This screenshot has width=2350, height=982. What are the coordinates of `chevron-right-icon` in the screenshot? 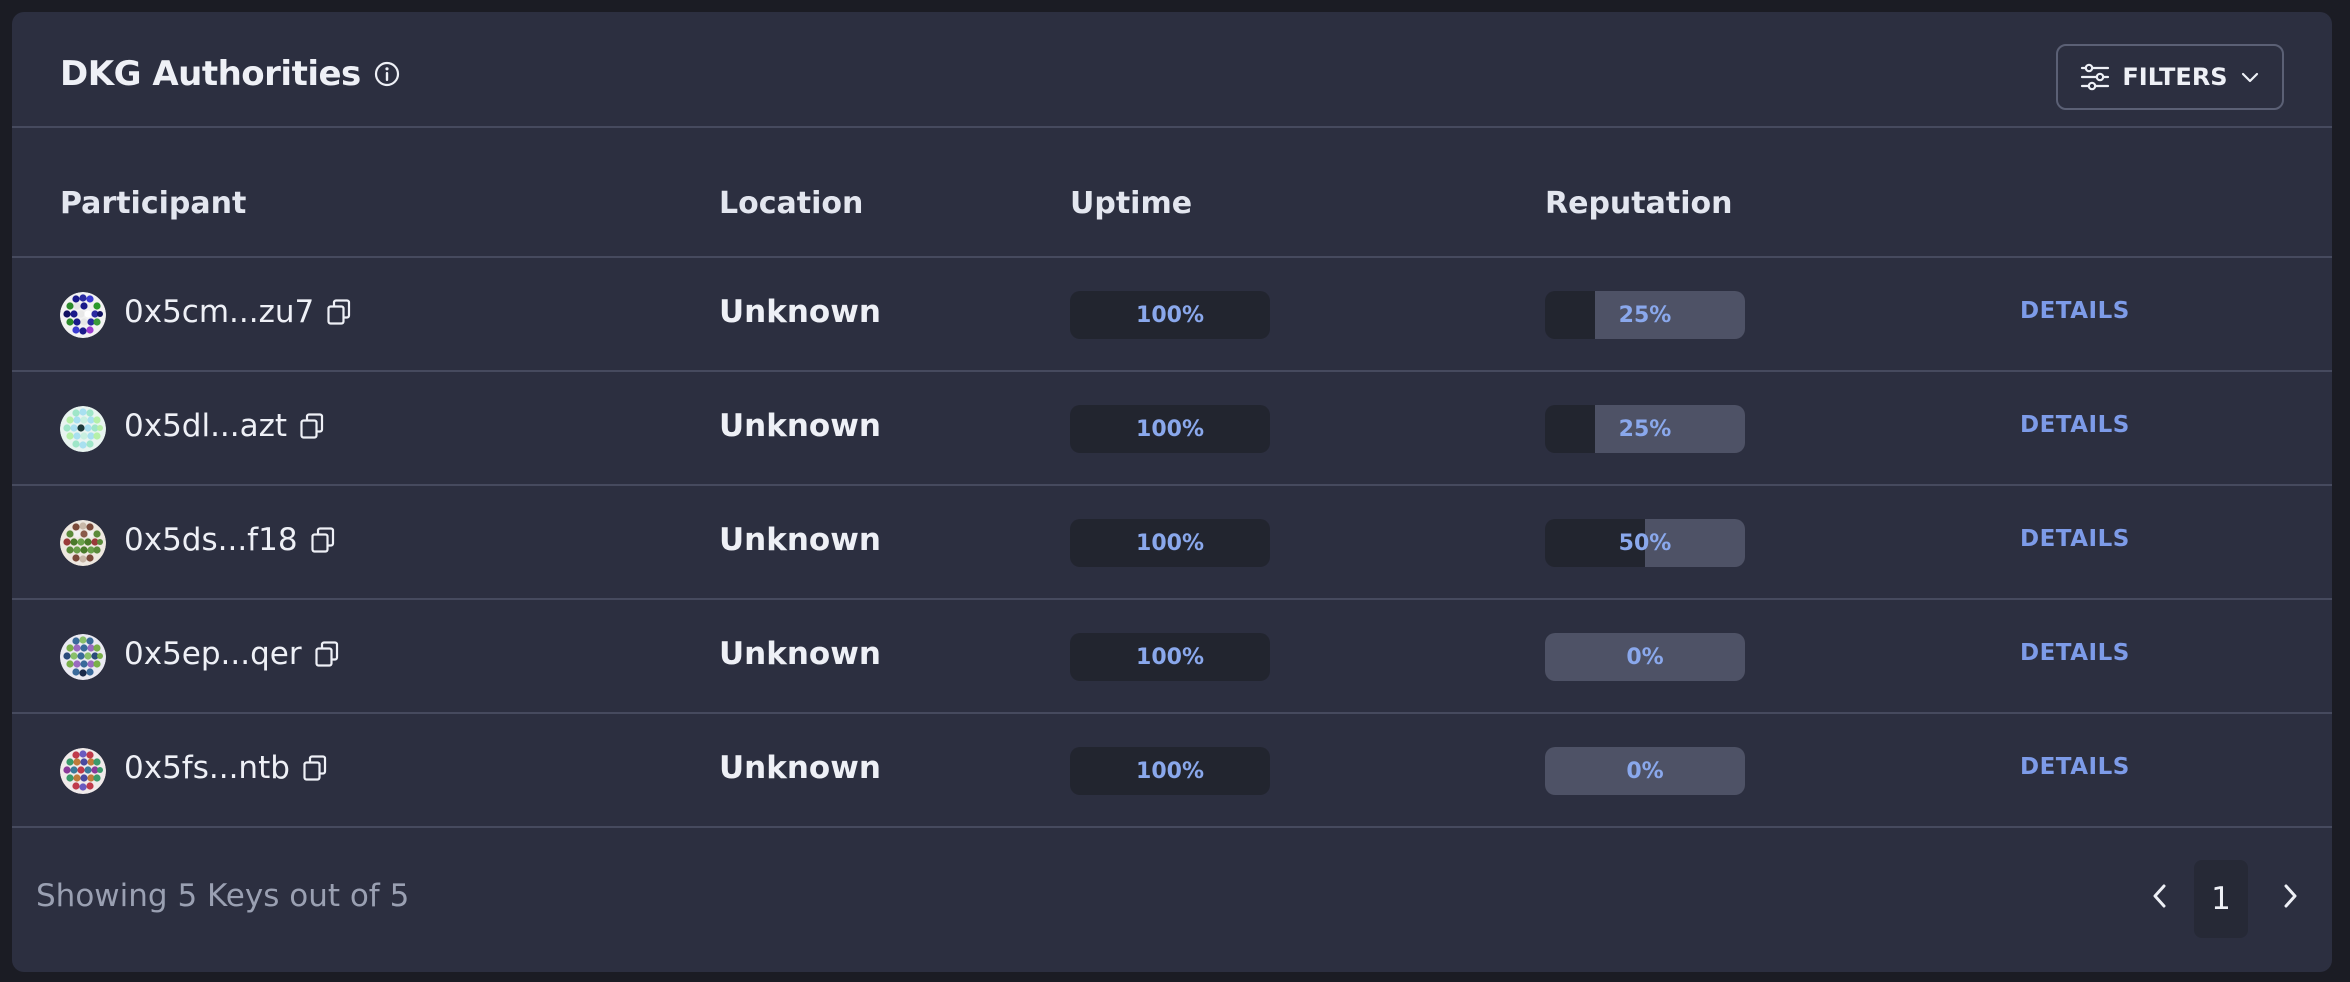 It's located at (2290, 898).